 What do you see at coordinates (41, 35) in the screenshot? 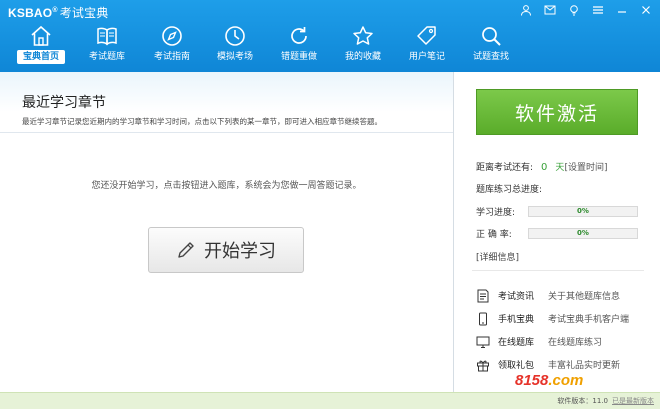
I see `home-icon` at bounding box center [41, 35].